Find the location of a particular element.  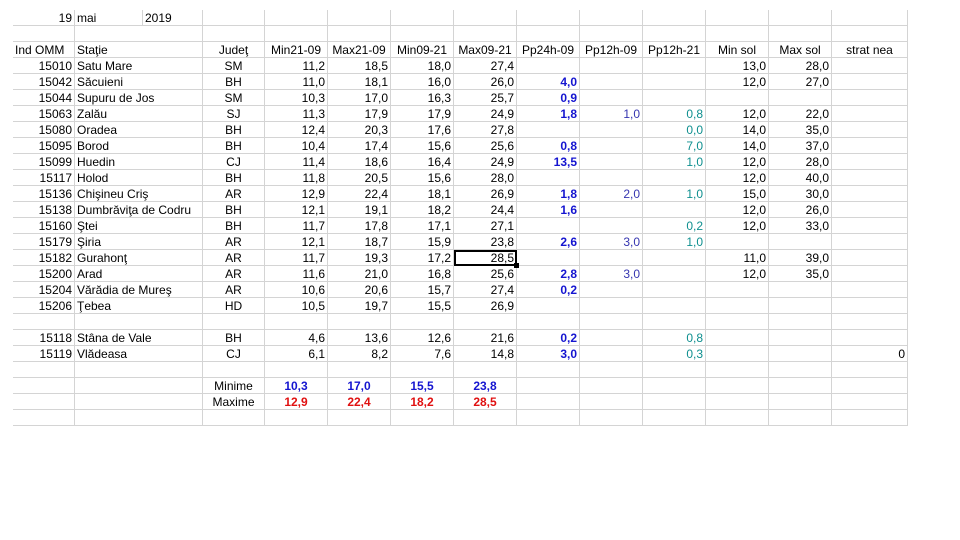

cell-statie: Gurahonţ is located at coordinates (139, 258).